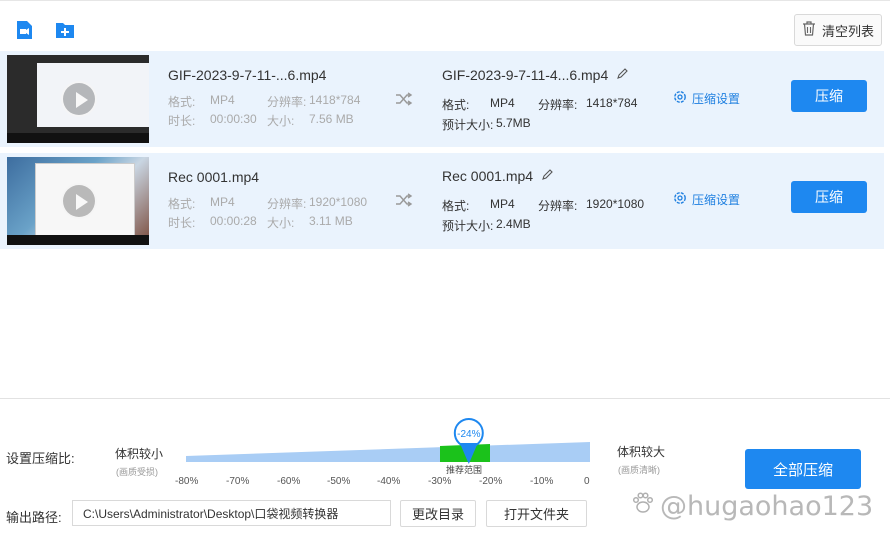  I want to click on paw-icon, so click(643, 506).